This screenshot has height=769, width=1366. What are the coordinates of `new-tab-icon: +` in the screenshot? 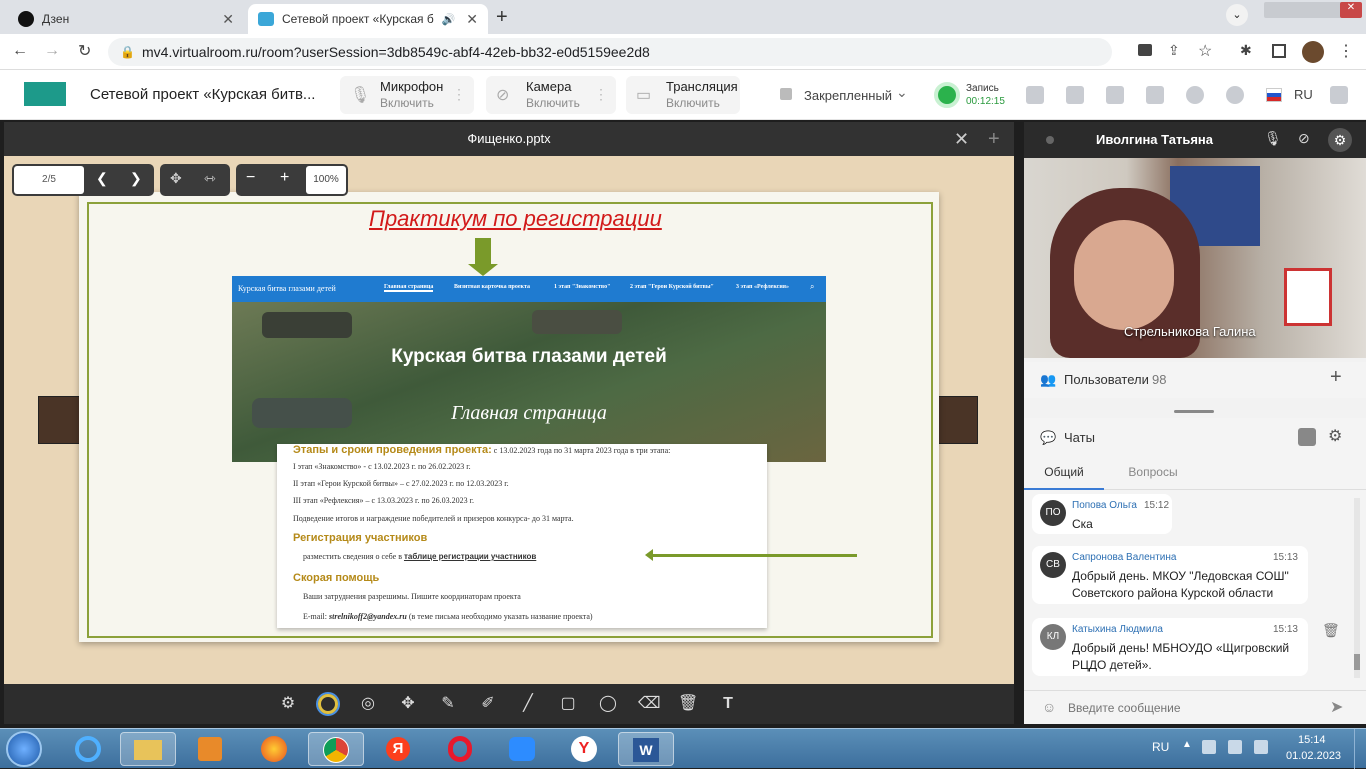 It's located at (502, 17).